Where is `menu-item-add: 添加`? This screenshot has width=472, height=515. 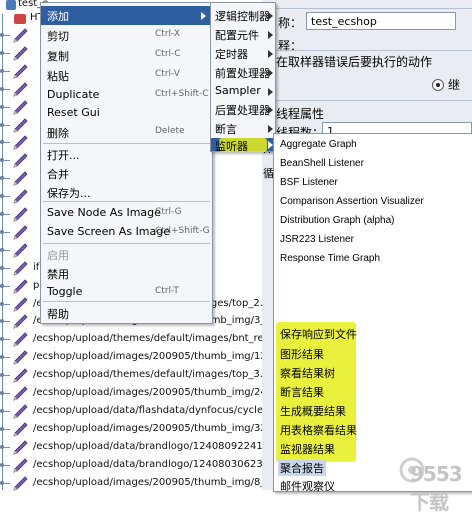 menu-item-add: 添加 is located at coordinates (126, 15).